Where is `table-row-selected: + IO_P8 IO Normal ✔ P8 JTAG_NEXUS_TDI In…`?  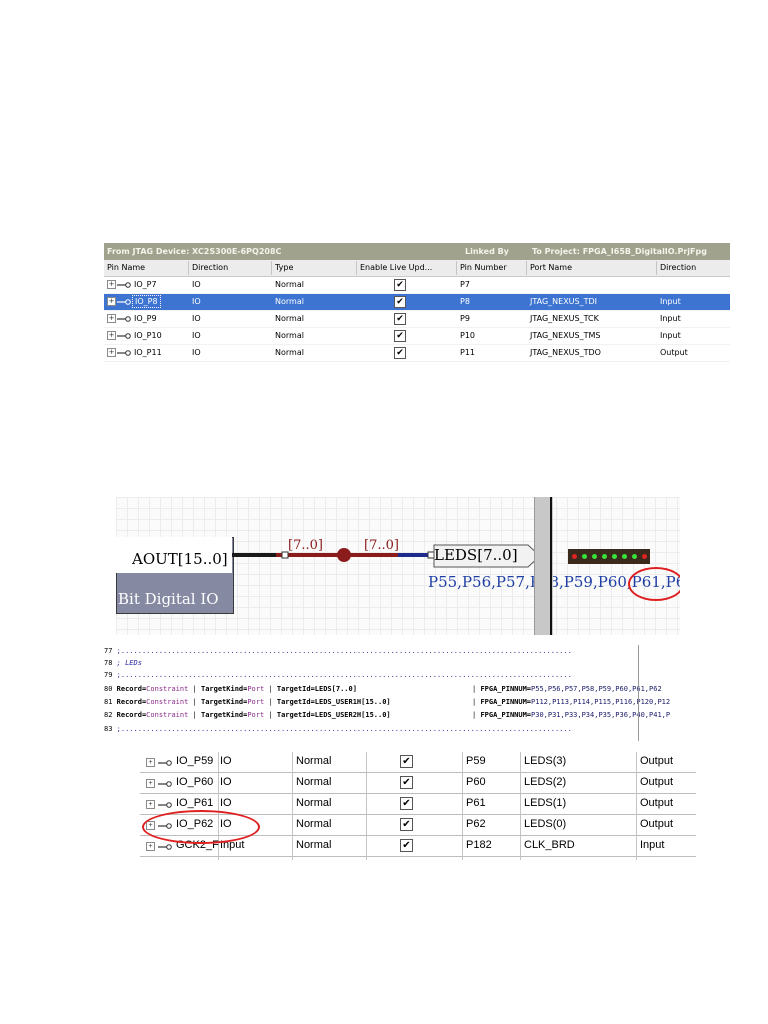 table-row-selected: + IO_P8 IO Normal ✔ P8 JTAG_NEXUS_TDI In… is located at coordinates (417, 302).